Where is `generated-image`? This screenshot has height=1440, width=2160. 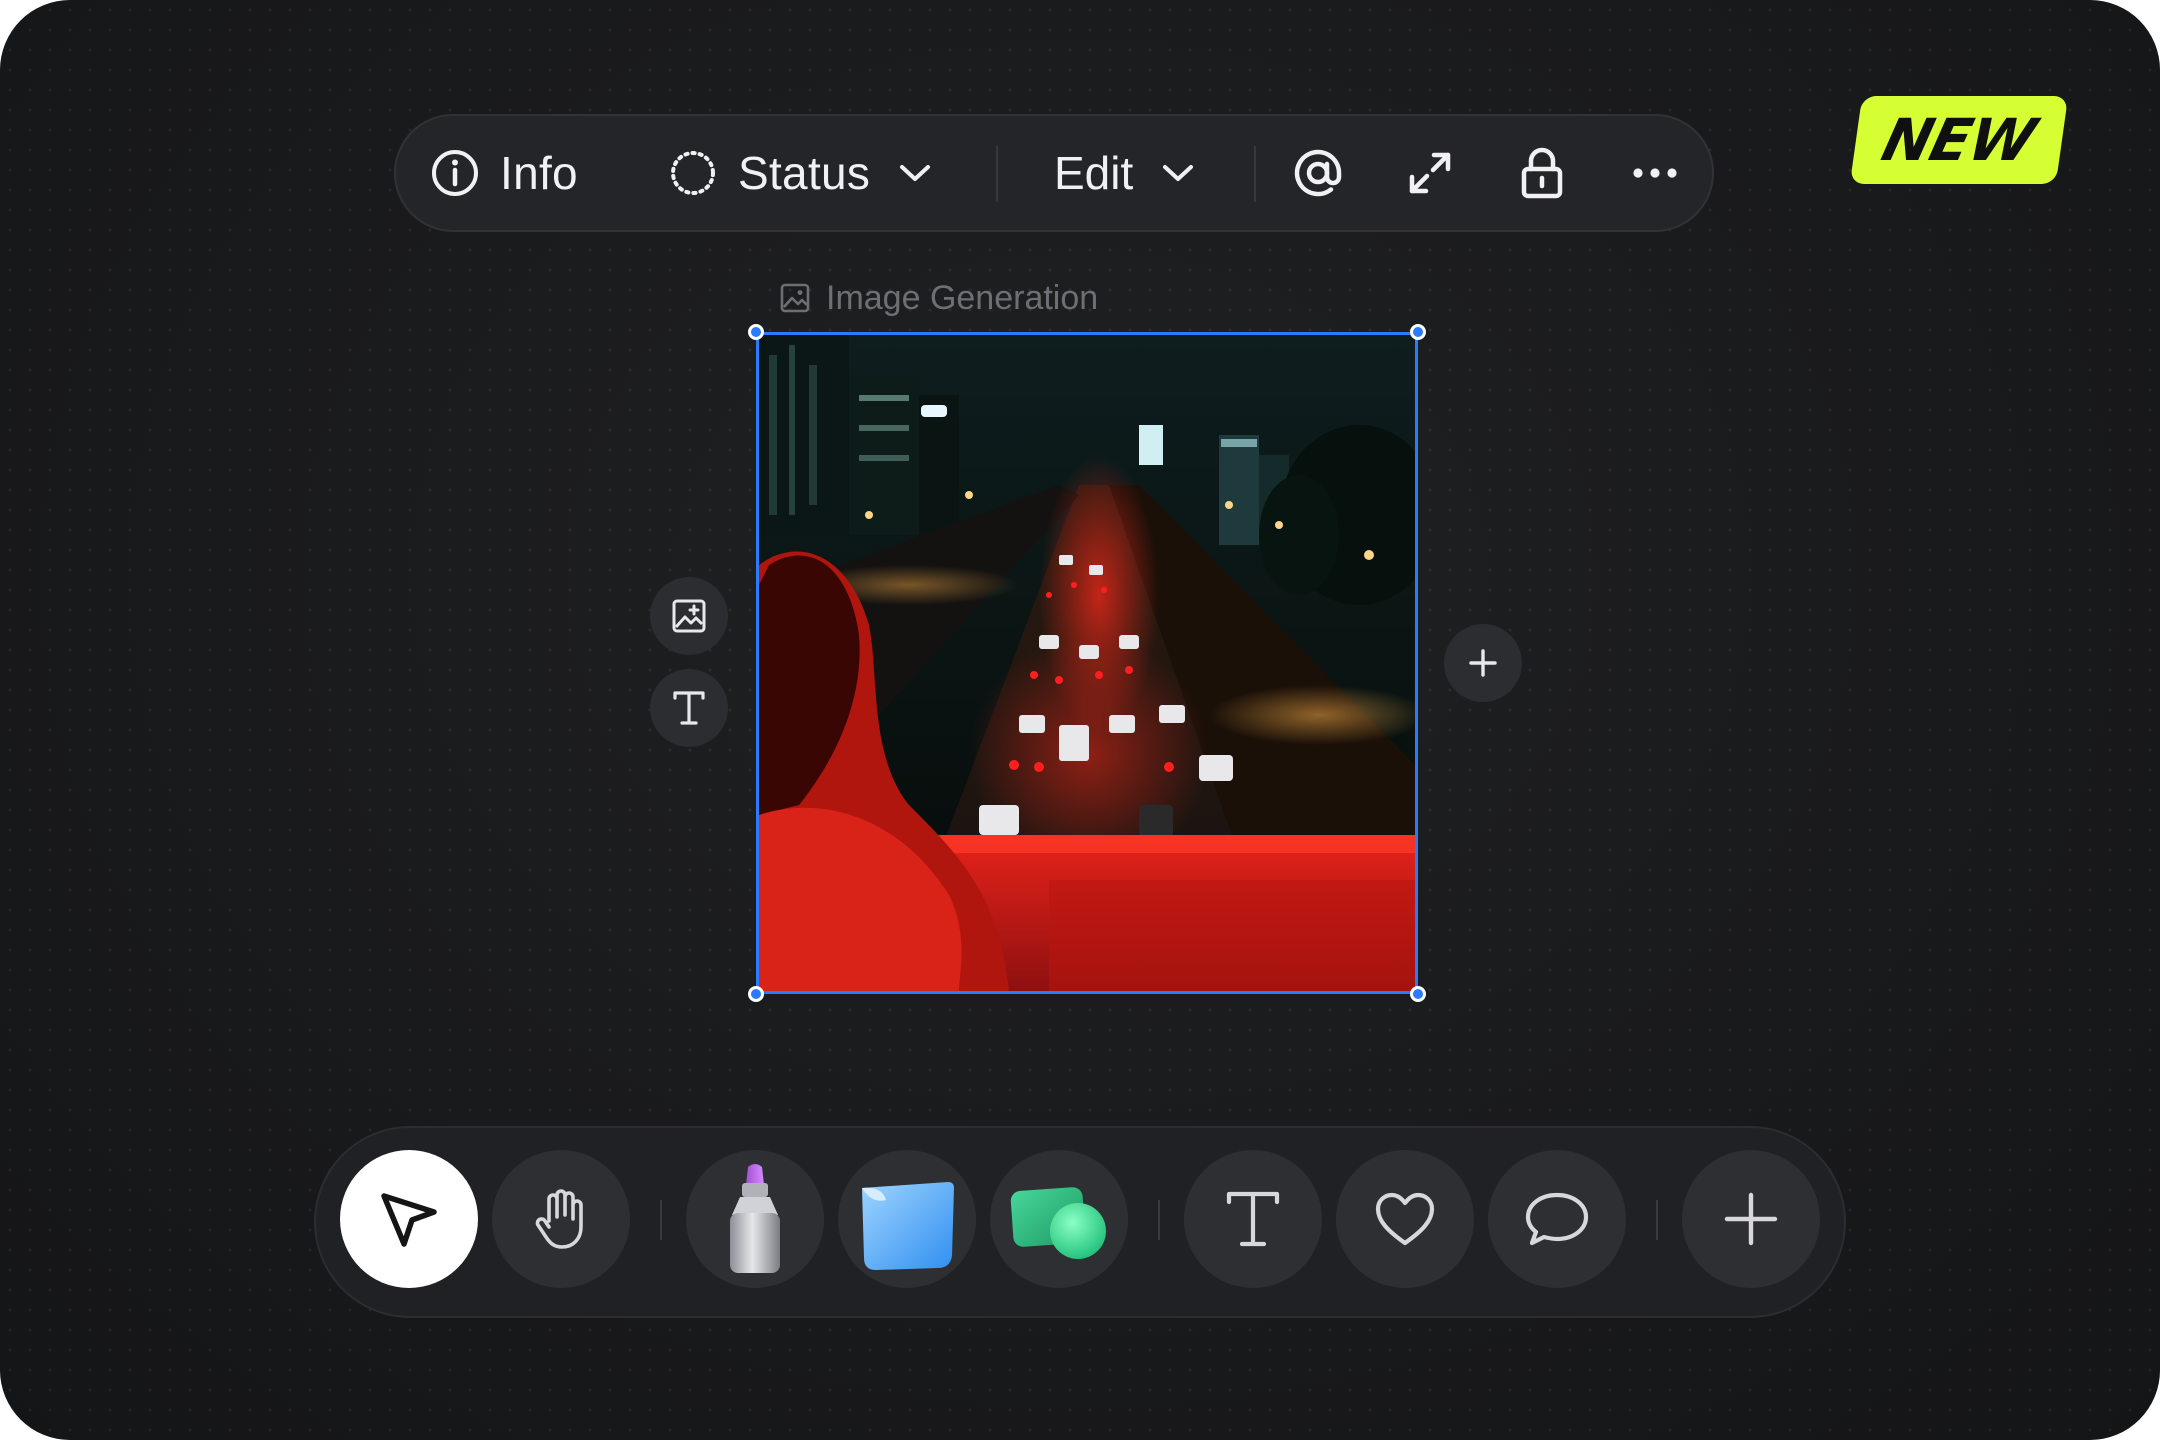
generated-image is located at coordinates (1087, 663).